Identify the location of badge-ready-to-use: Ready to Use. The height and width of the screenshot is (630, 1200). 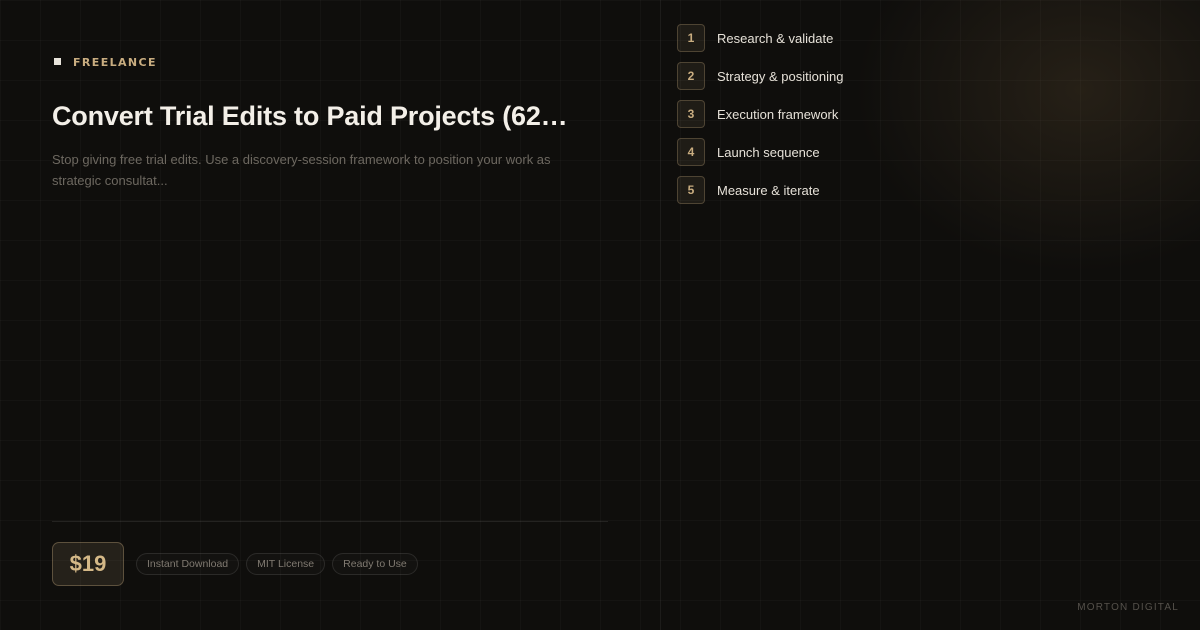
(375, 564).